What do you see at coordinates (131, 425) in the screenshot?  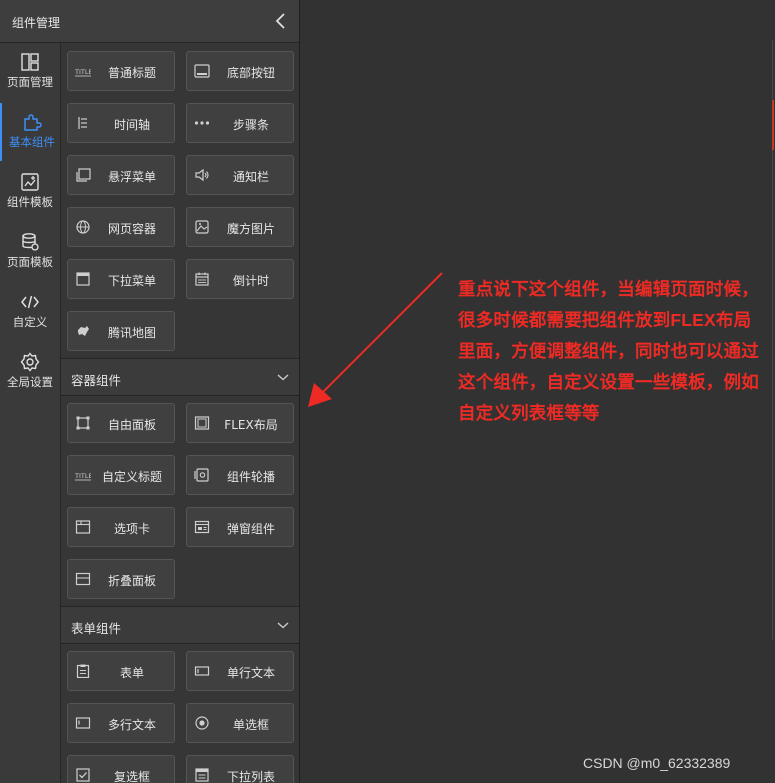 I see `component-tile-label: 自由面板` at bounding box center [131, 425].